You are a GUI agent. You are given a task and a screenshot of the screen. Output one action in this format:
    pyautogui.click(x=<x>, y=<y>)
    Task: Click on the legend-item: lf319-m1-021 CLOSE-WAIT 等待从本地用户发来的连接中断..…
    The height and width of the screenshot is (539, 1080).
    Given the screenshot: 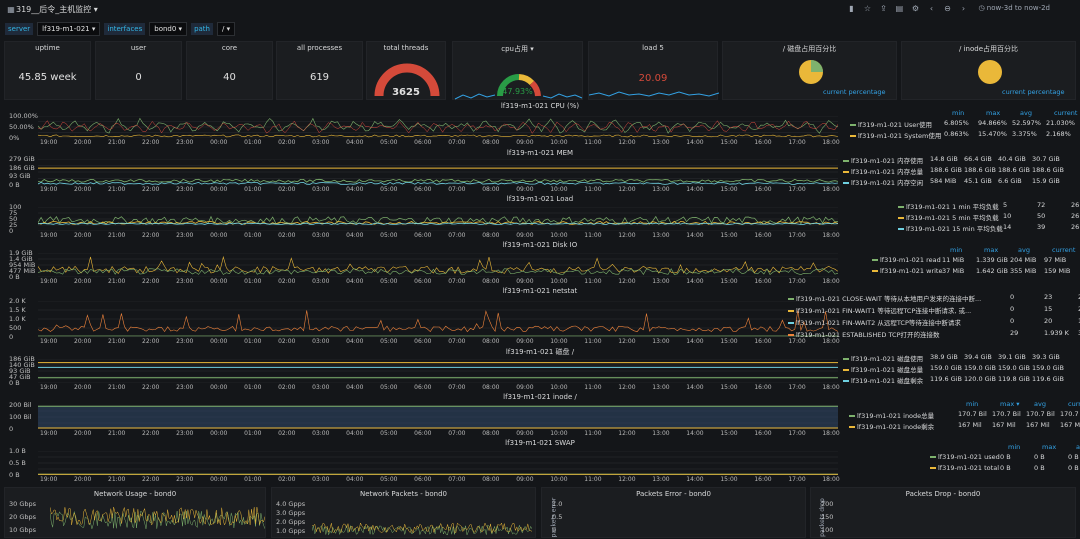 What is the action you would take?
    pyautogui.click(x=884, y=298)
    